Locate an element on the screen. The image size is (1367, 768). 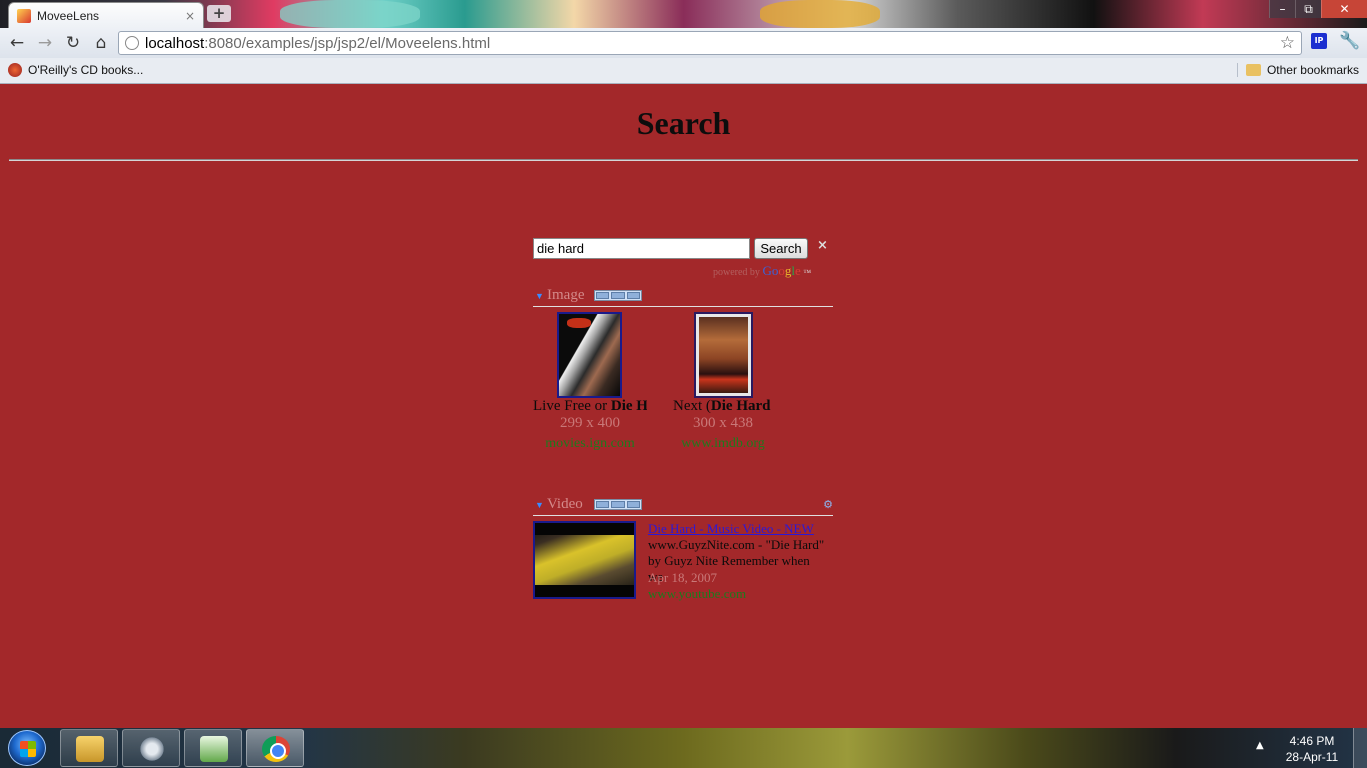
close-window-button: ✕ is located at coordinates (1344, 9).